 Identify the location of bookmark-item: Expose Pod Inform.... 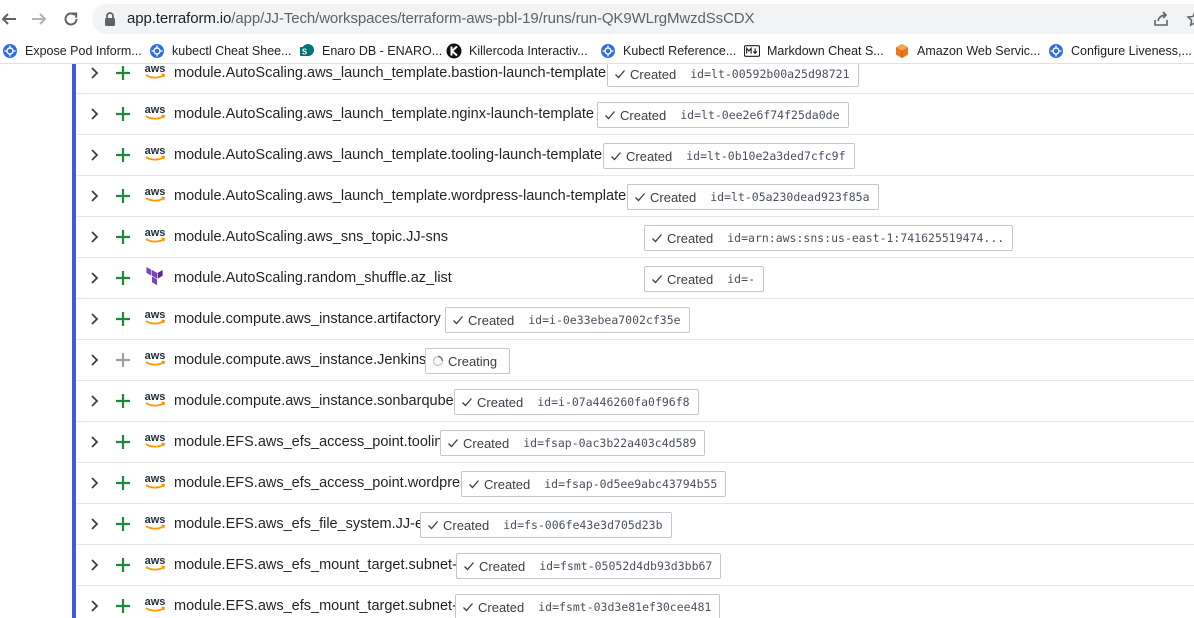
(72, 51).